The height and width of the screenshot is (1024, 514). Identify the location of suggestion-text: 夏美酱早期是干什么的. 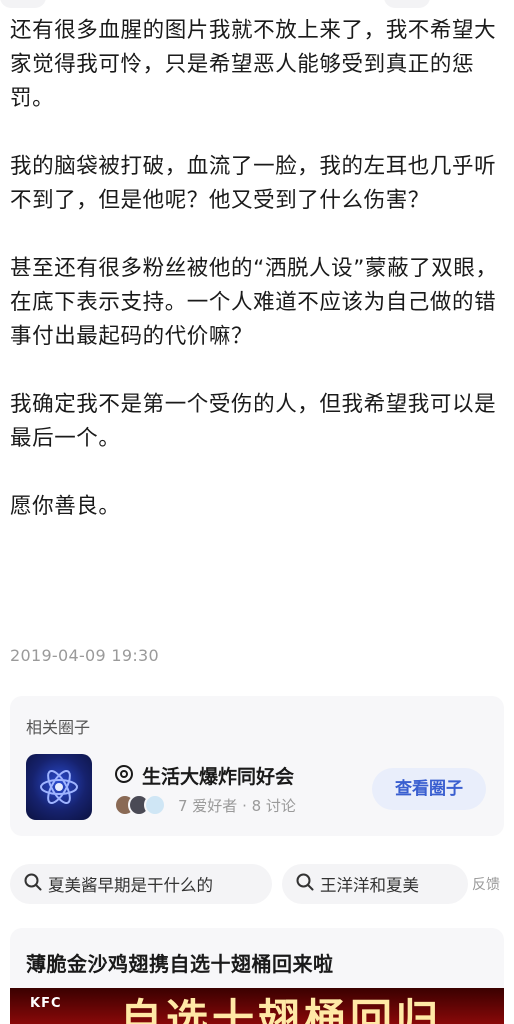
(130, 885).